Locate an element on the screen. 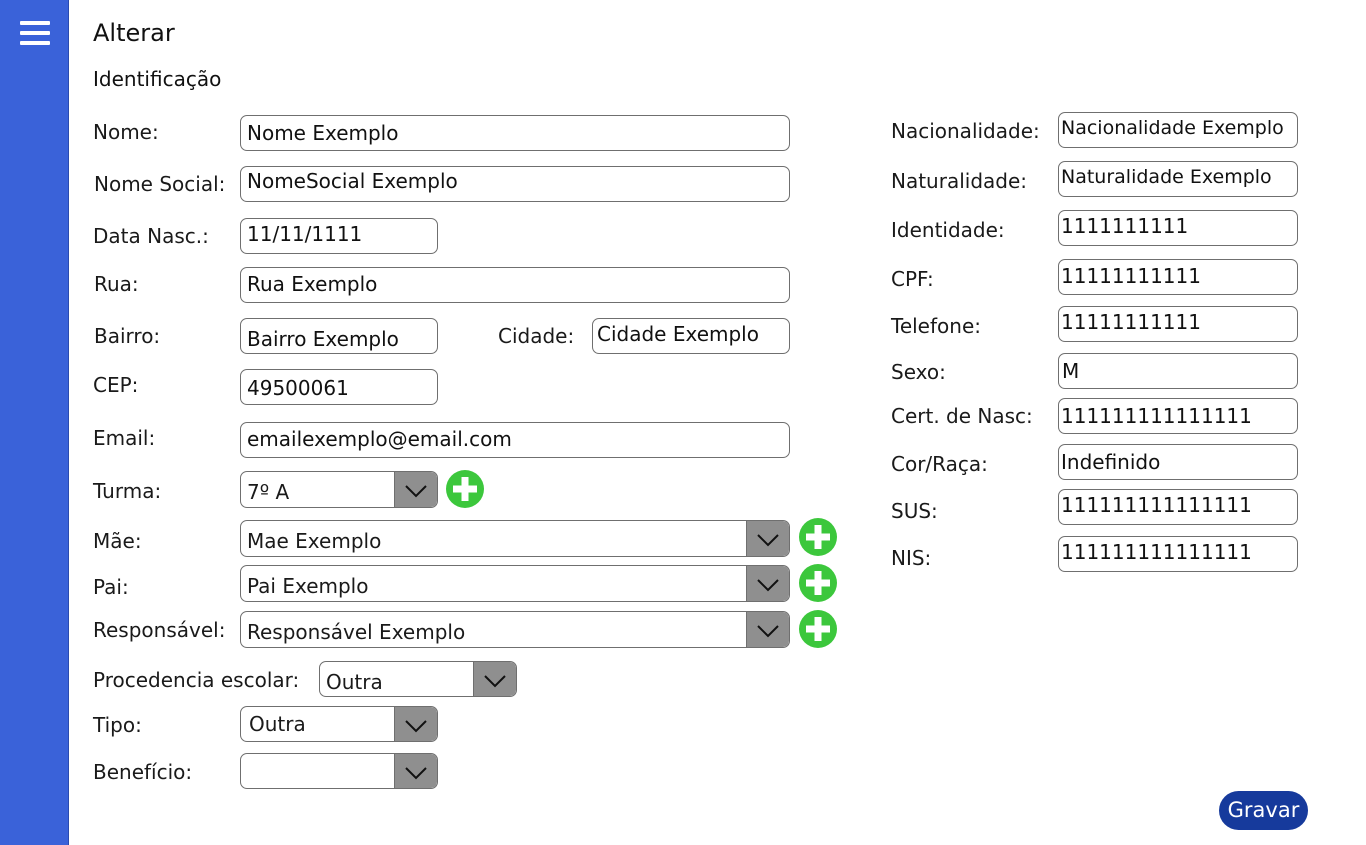  cep-field: 49500061 is located at coordinates (339, 387).